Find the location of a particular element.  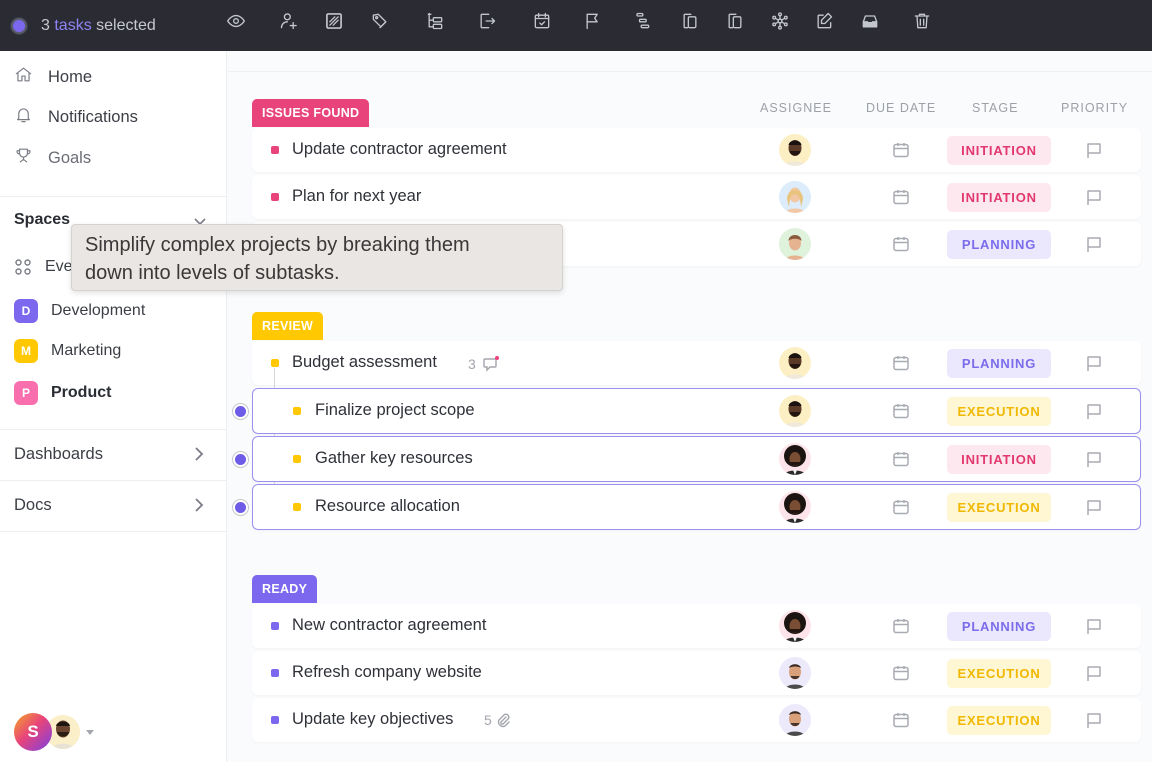

sidebar-space-development: D Development is located at coordinates (79, 311).